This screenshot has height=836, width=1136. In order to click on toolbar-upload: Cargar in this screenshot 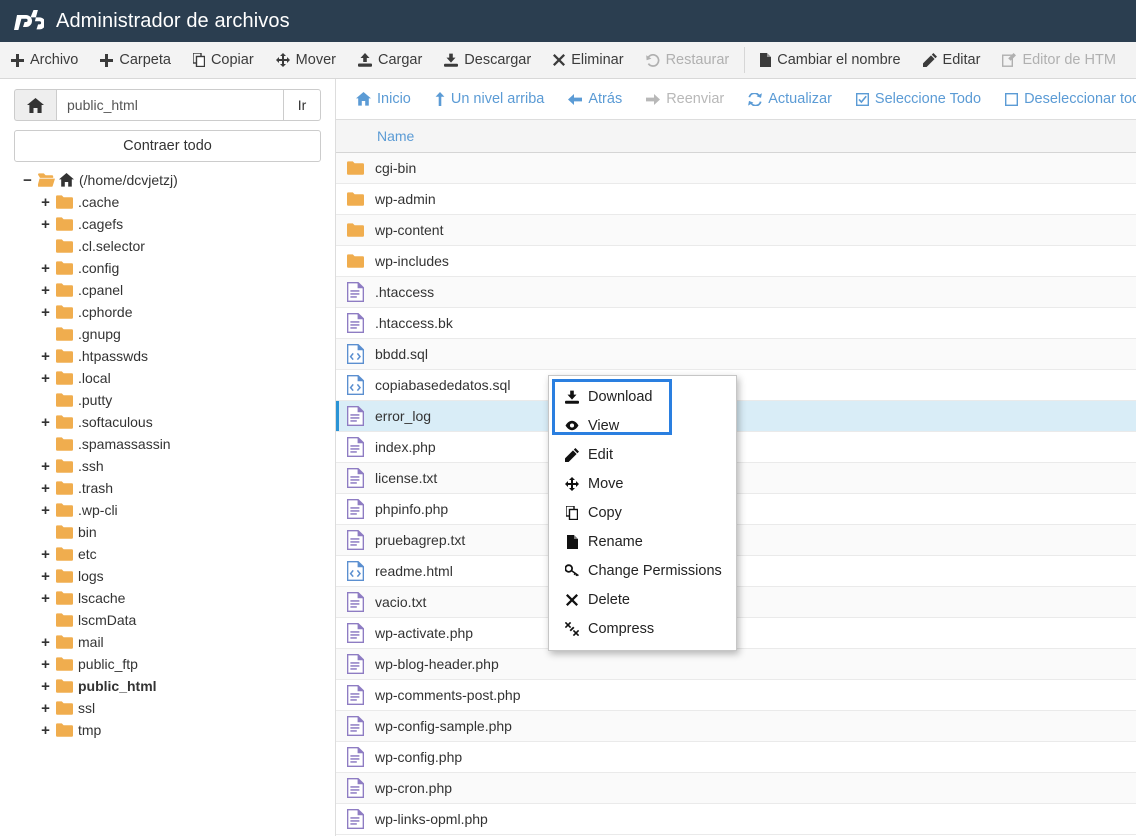, I will do `click(390, 60)`.